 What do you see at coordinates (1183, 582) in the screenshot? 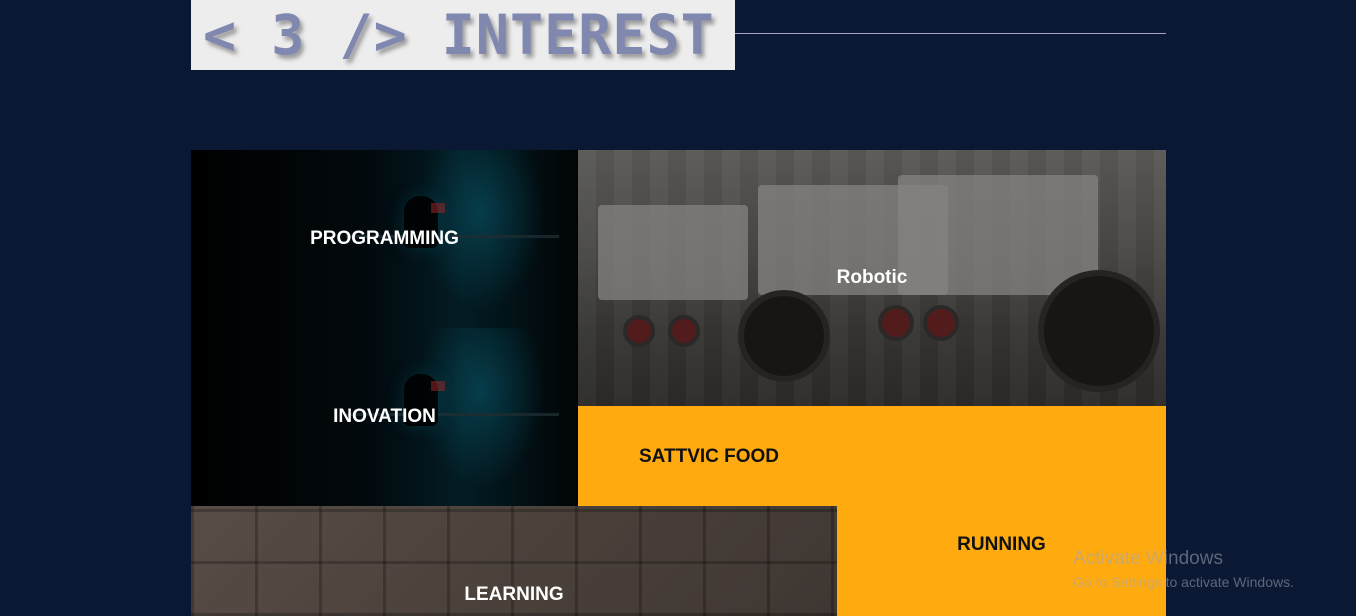
I see `watermark-subtitle: Go to Settings to activate Windows.` at bounding box center [1183, 582].